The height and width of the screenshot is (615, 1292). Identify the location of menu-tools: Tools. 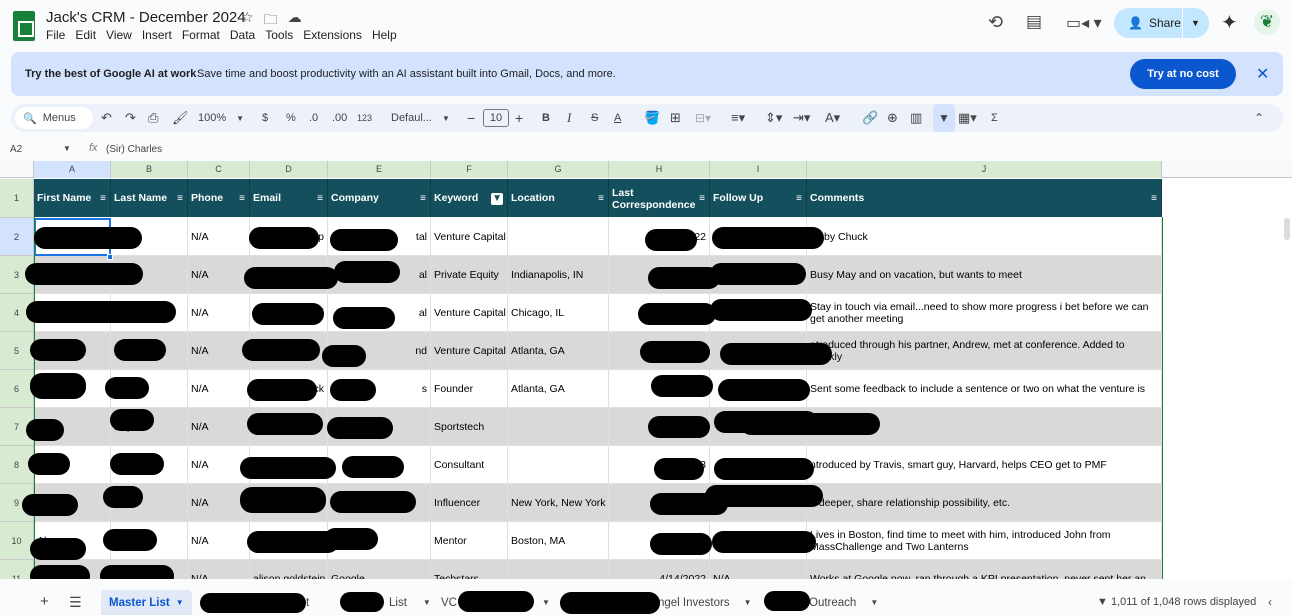
(279, 35).